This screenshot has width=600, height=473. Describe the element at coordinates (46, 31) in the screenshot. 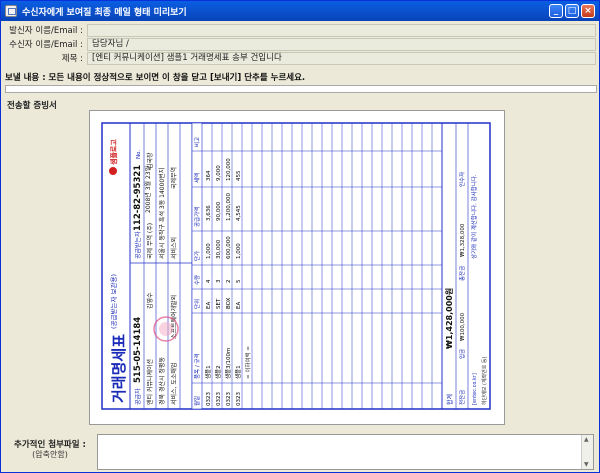

I see `sender-label: 발신자 이름/Email :` at that location.